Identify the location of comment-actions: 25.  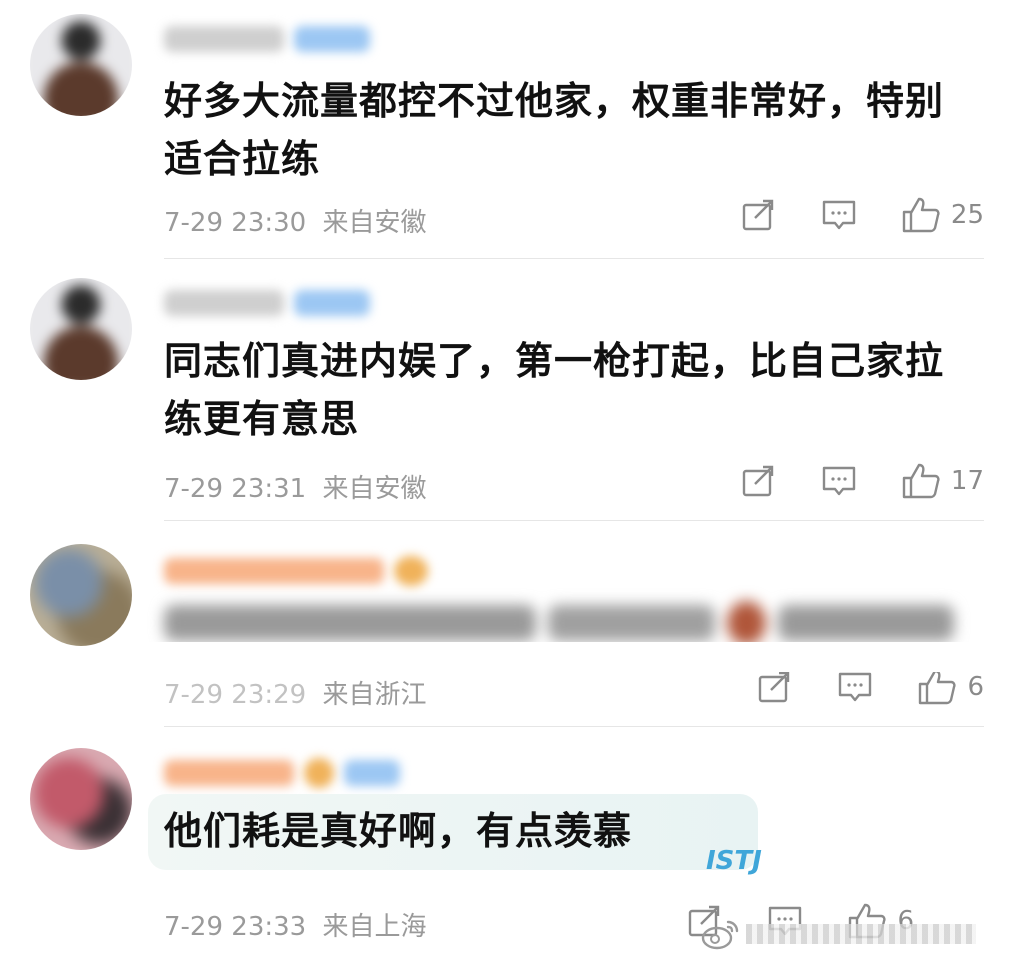
(862, 215).